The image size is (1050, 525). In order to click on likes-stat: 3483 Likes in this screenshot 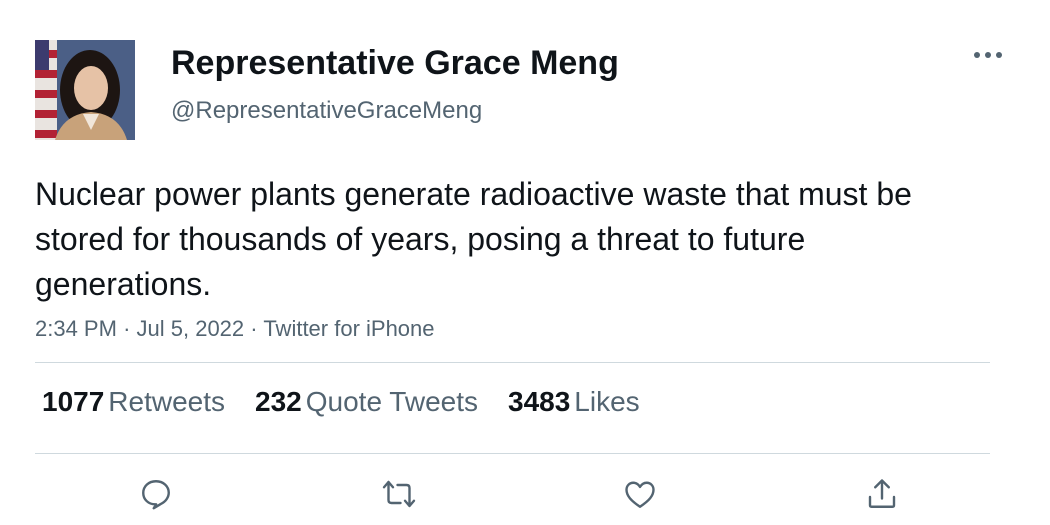, I will do `click(574, 402)`.